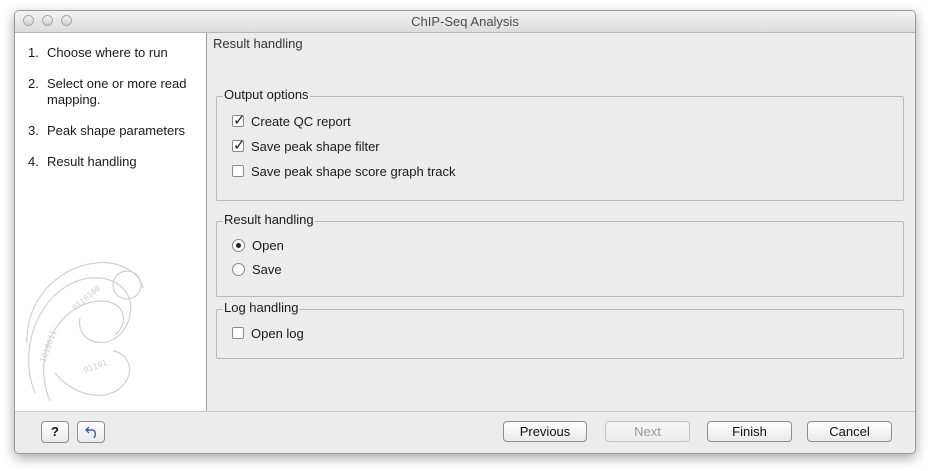 This screenshot has width=928, height=471. I want to click on reset-button, so click(91, 432).